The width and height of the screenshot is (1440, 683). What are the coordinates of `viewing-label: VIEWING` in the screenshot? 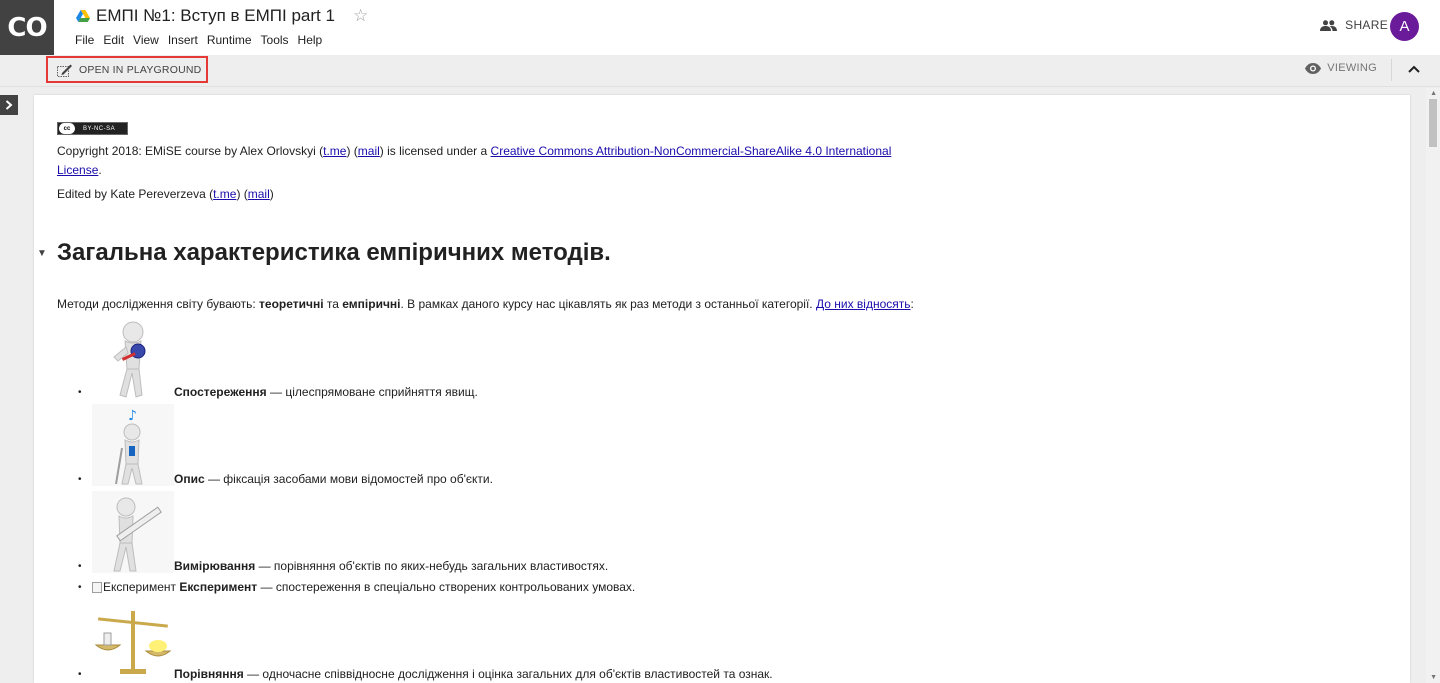 It's located at (1352, 68).